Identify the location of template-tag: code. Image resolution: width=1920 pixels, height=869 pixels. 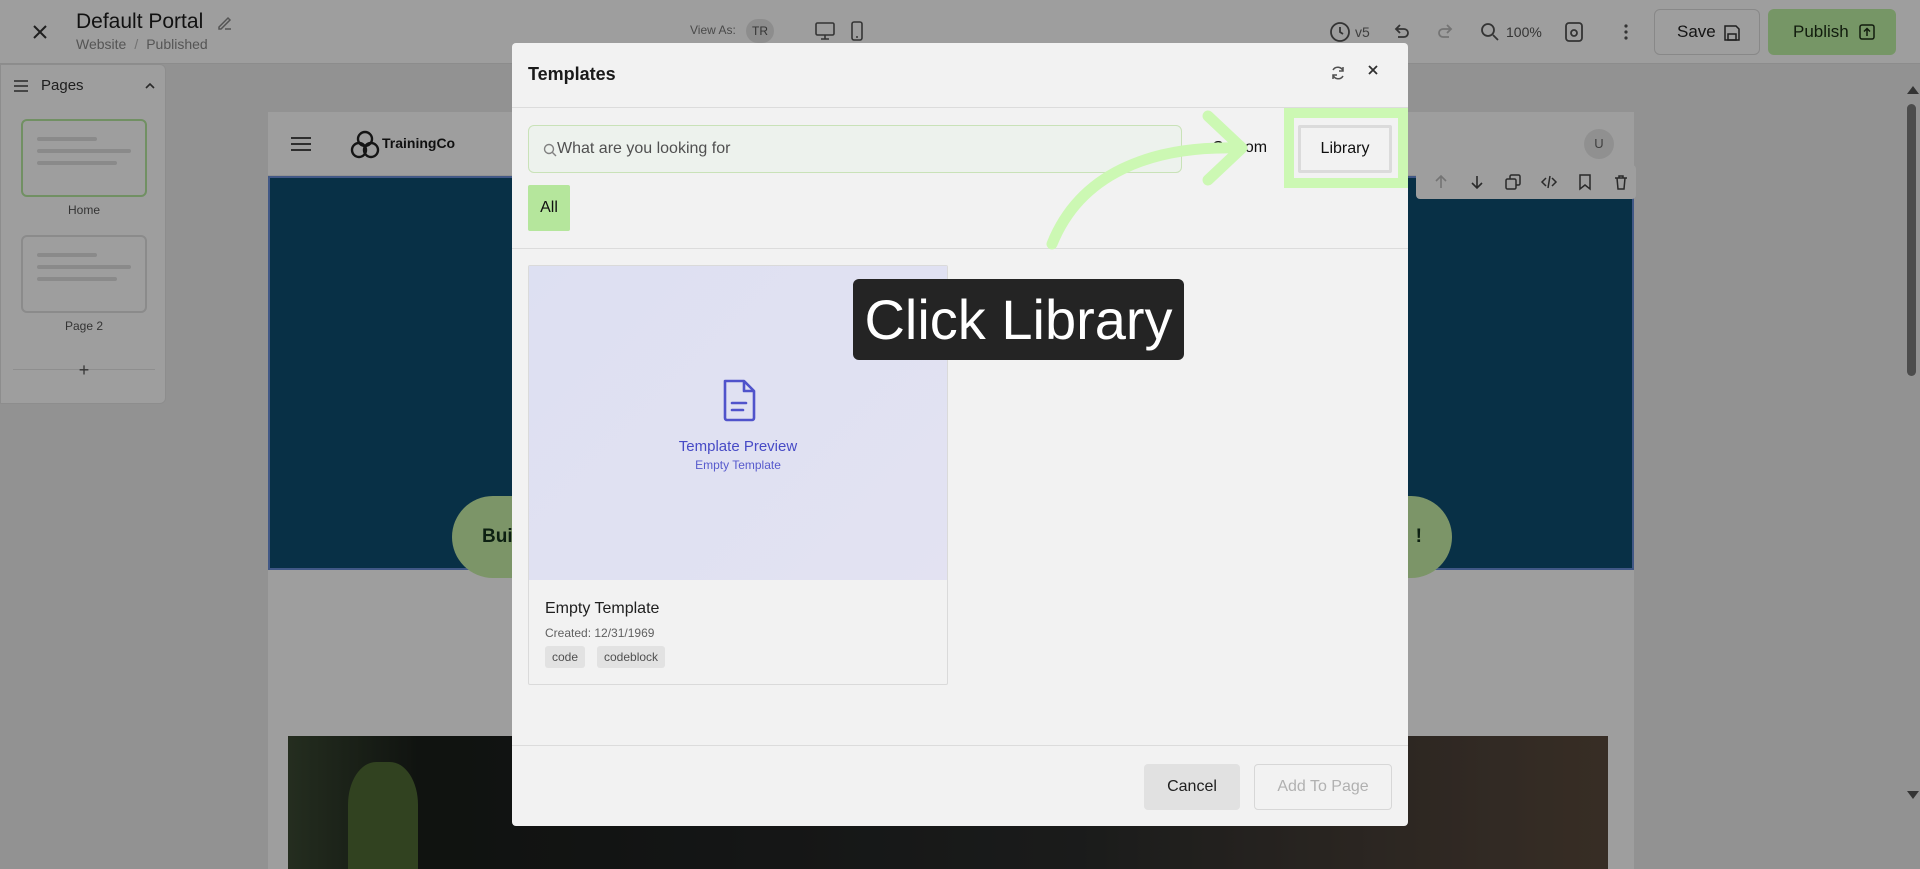
(565, 657).